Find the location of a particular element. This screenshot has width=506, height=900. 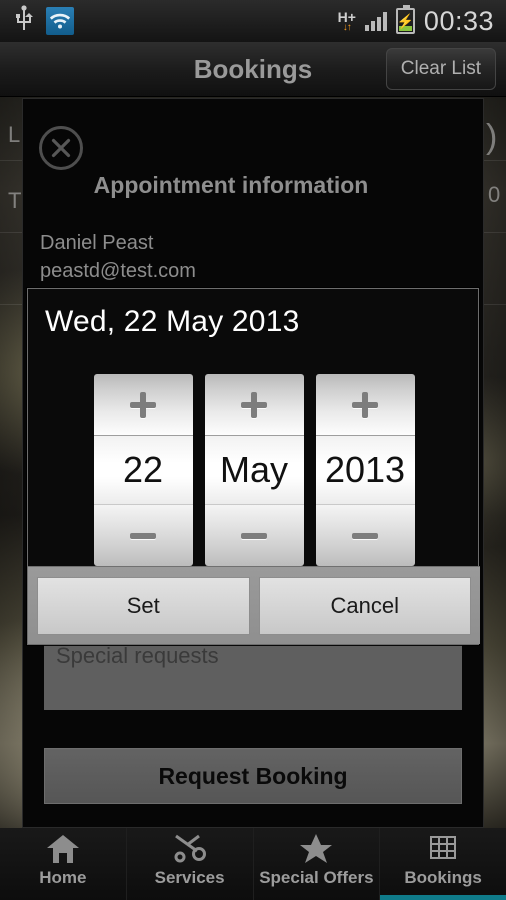

month-picker: May is located at coordinates (254, 470).